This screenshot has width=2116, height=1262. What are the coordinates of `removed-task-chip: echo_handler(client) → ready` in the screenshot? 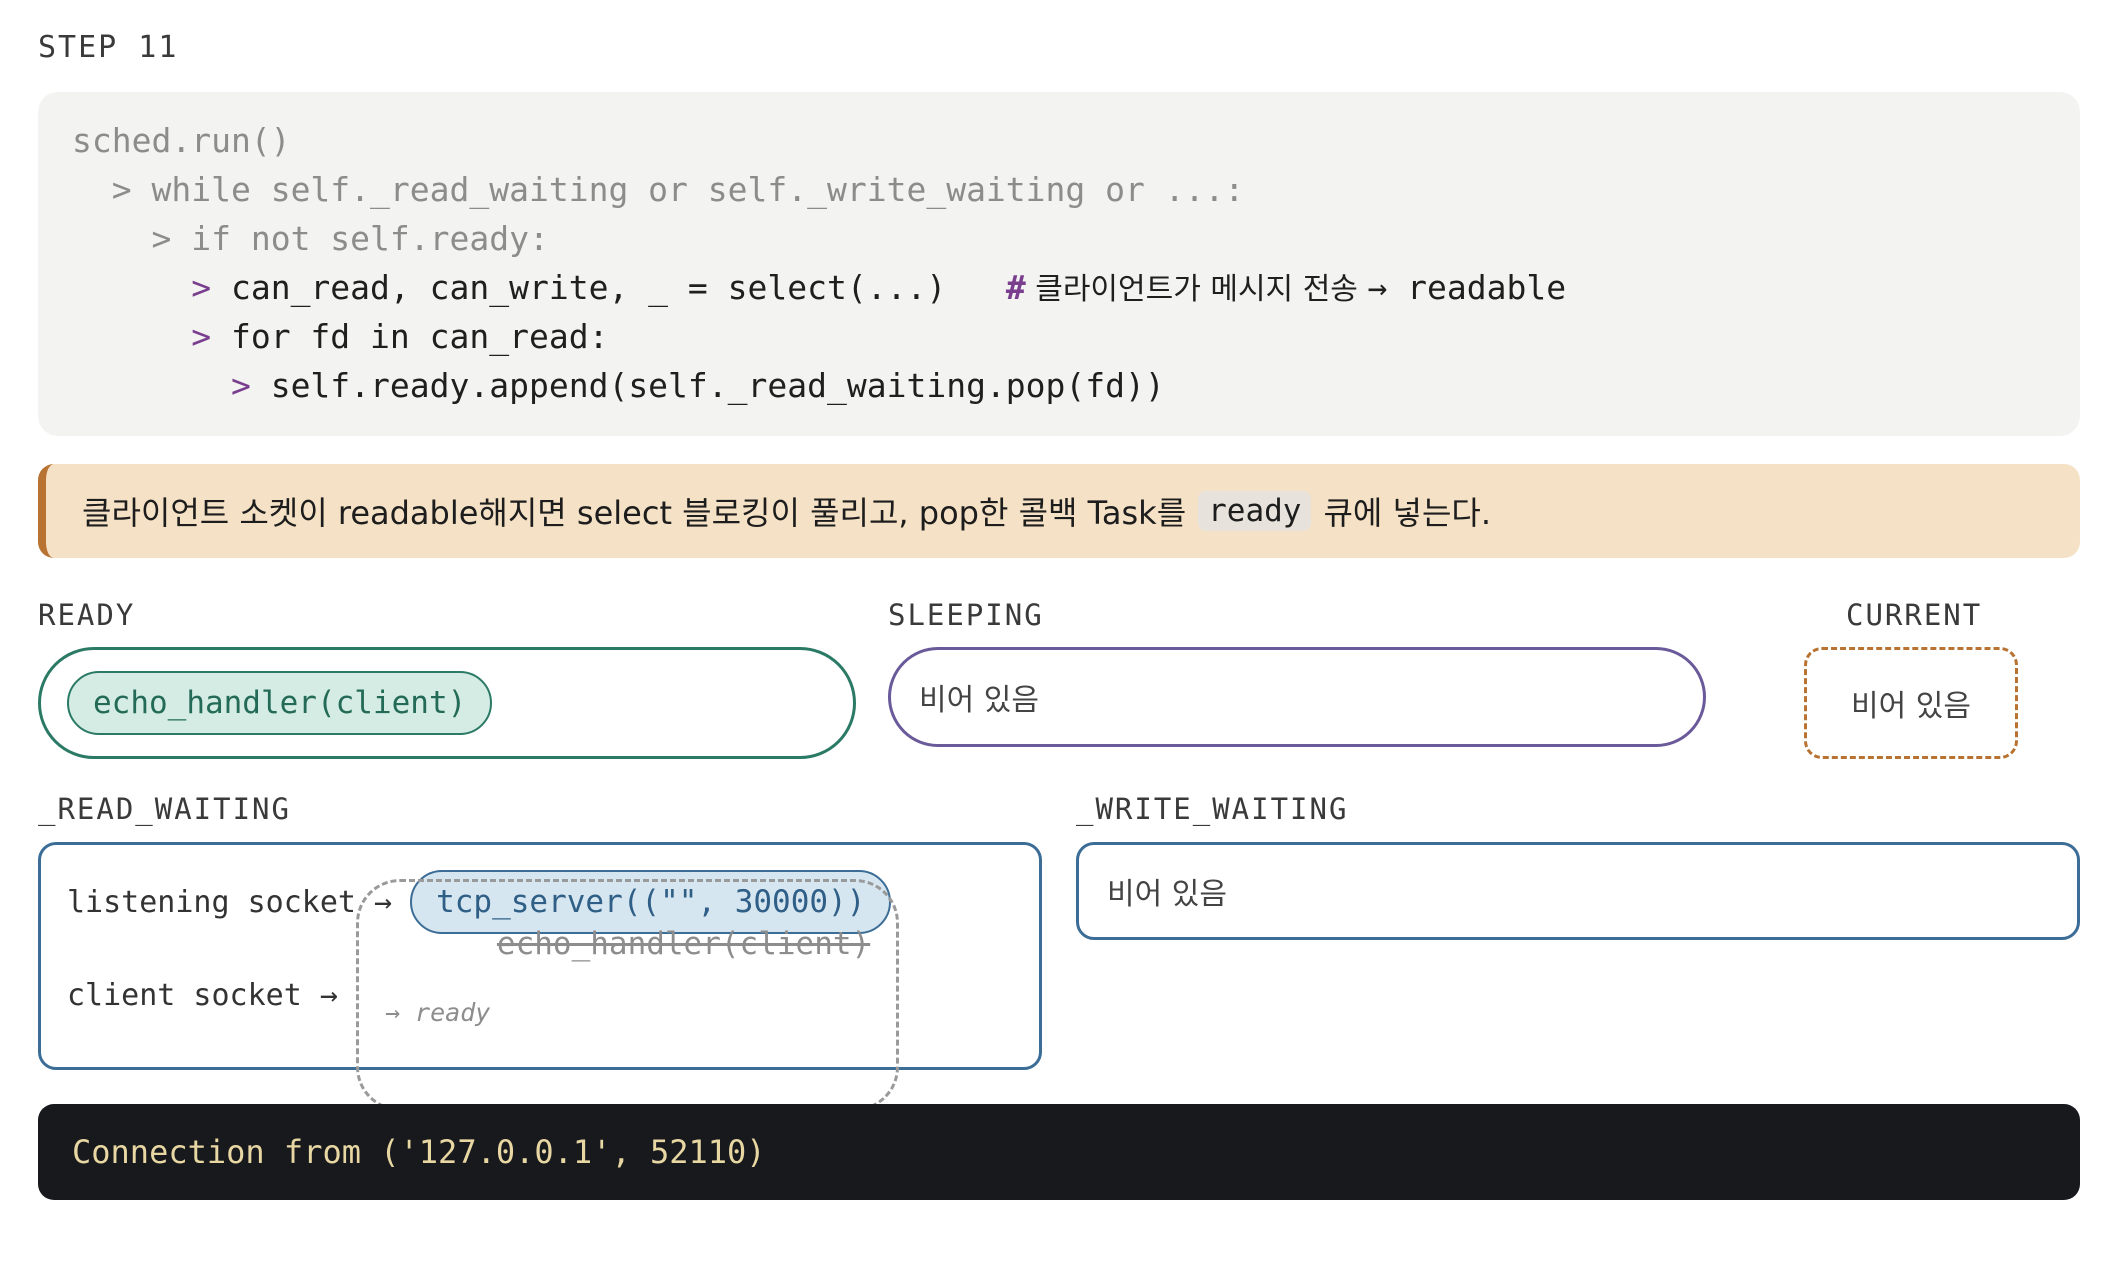 It's located at (627, 995).